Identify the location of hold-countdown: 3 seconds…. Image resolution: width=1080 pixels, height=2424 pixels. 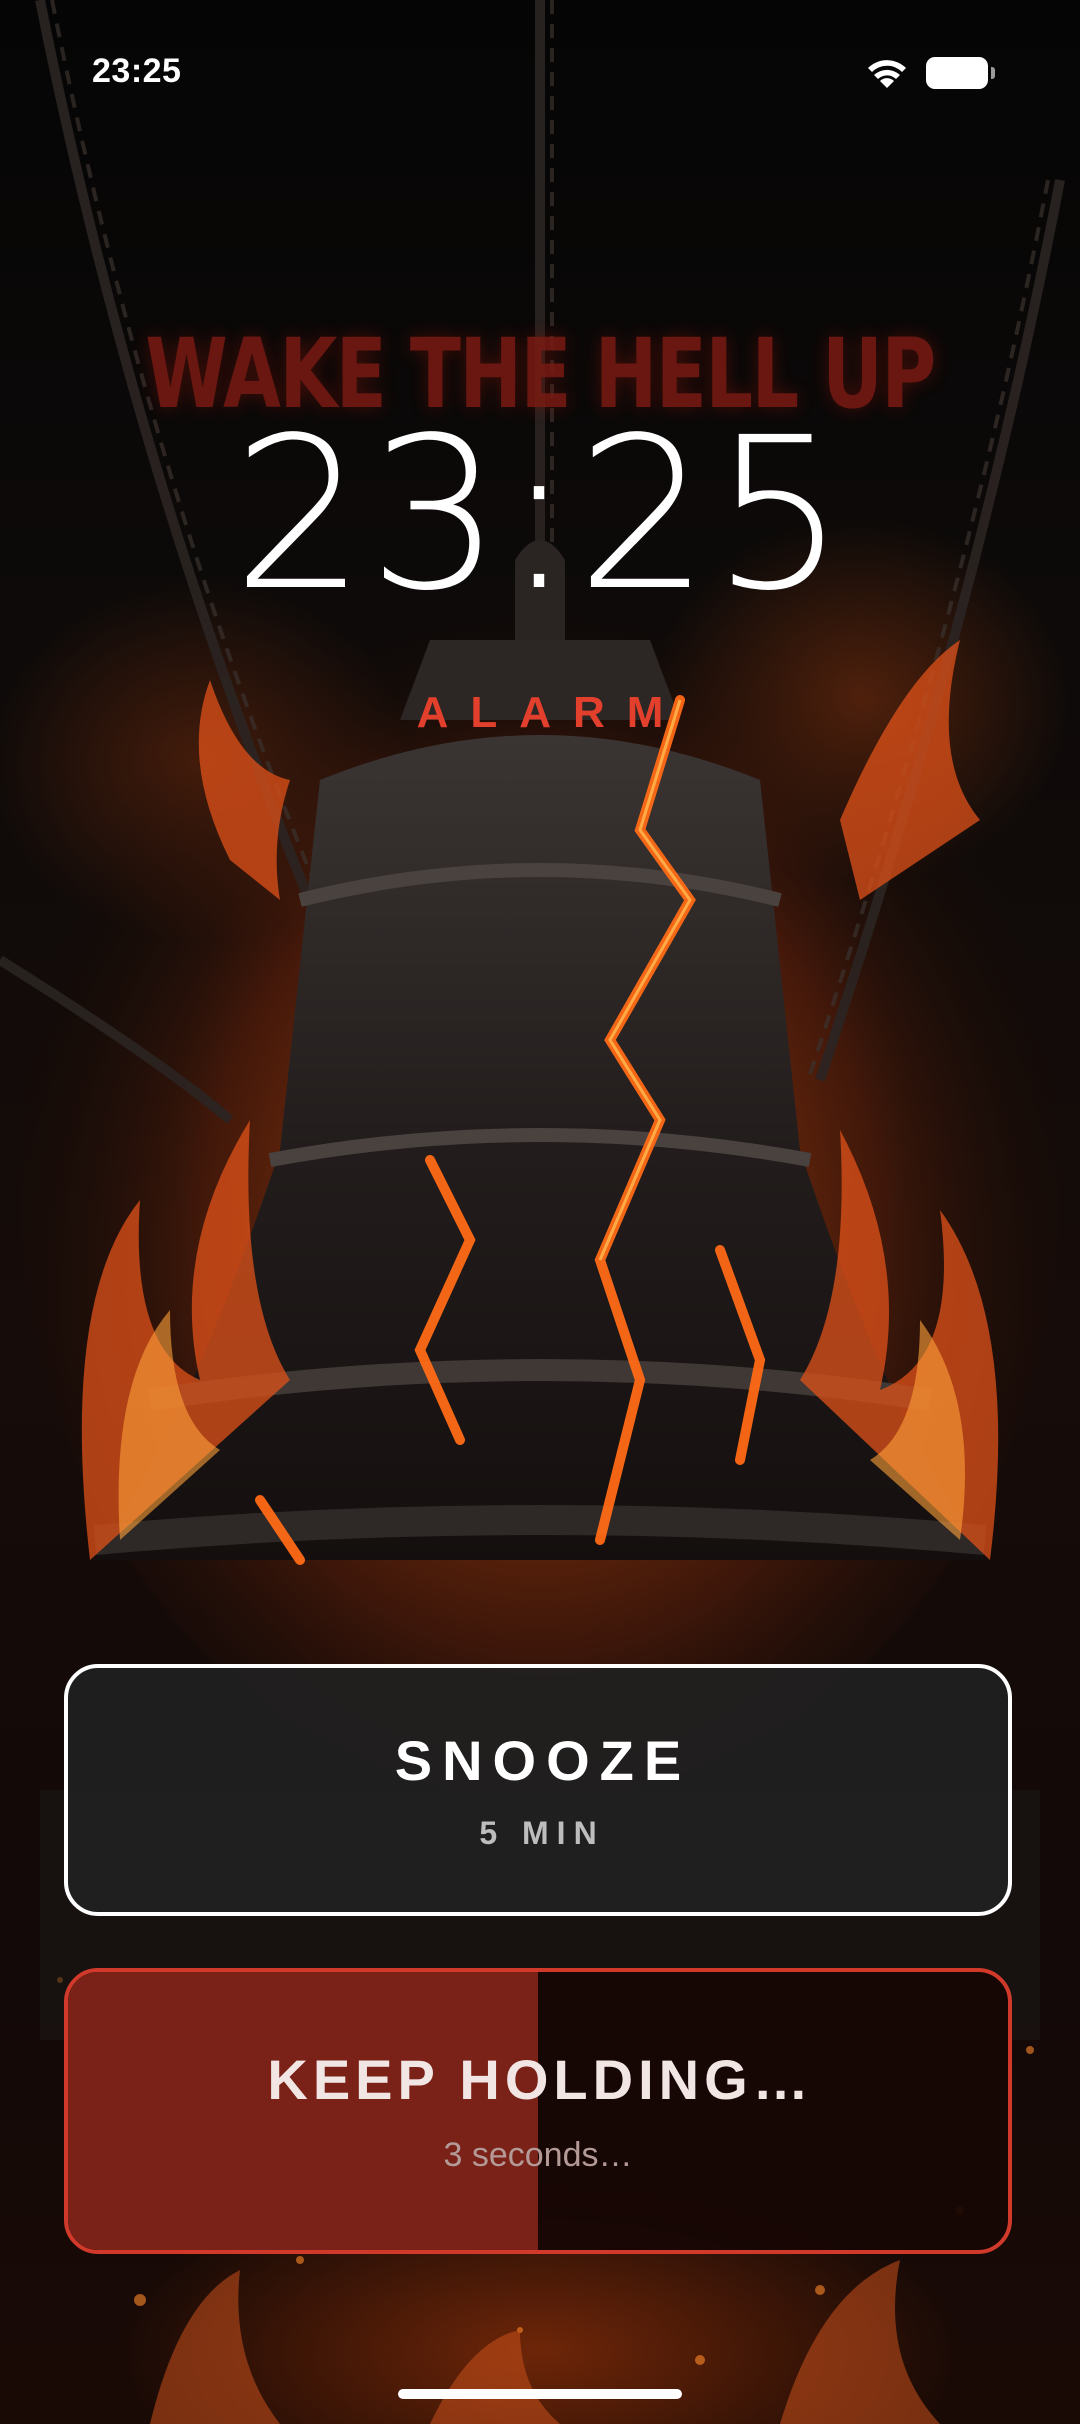
(538, 2155).